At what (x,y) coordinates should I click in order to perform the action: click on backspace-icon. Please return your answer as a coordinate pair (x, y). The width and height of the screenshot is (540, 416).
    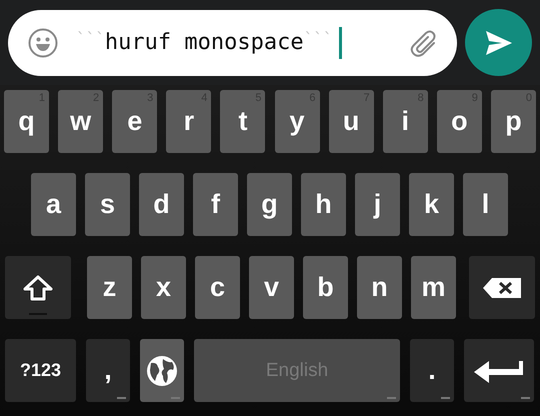
    Looking at the image, I should click on (502, 287).